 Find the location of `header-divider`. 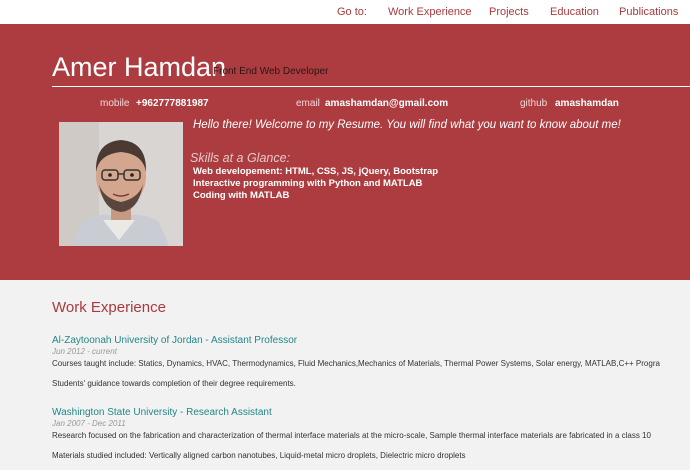

header-divider is located at coordinates (371, 86).